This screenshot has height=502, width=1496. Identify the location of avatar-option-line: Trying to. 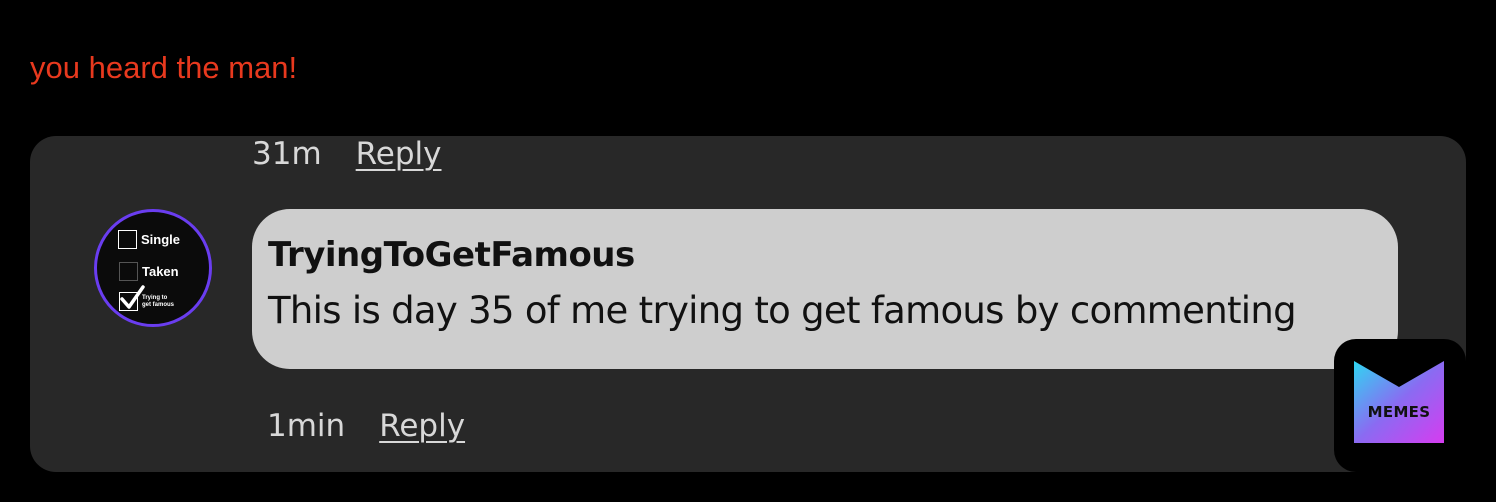
(155, 297).